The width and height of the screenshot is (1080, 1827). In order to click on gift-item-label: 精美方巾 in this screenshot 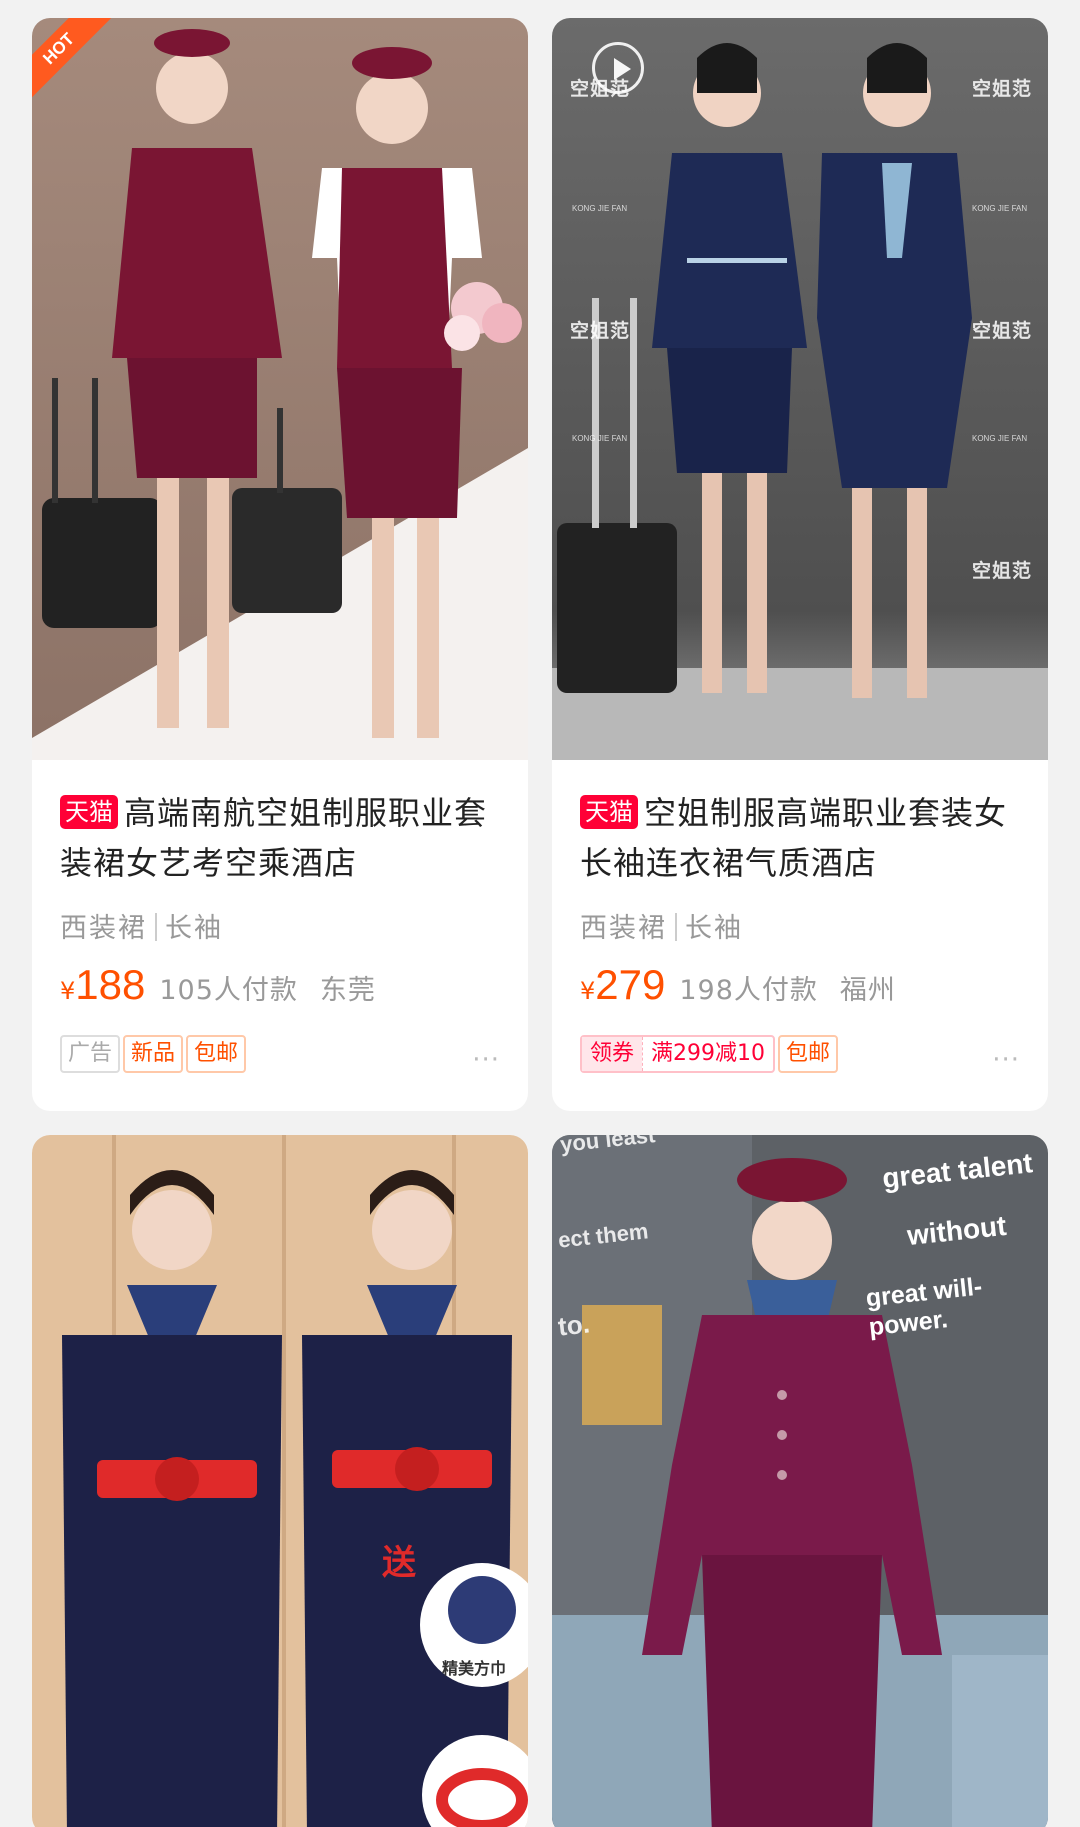, I will do `click(474, 1668)`.